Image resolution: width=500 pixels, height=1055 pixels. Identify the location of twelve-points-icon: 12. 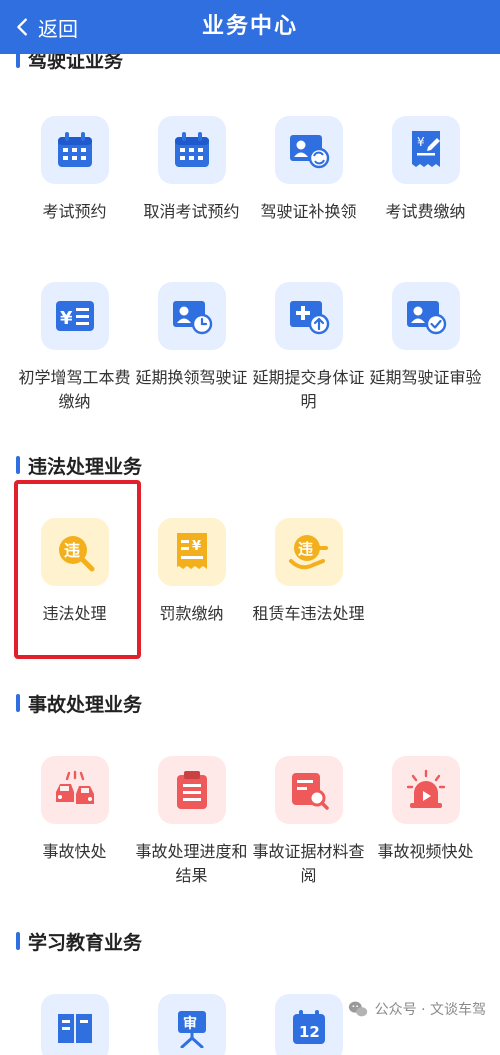
(308, 1024).